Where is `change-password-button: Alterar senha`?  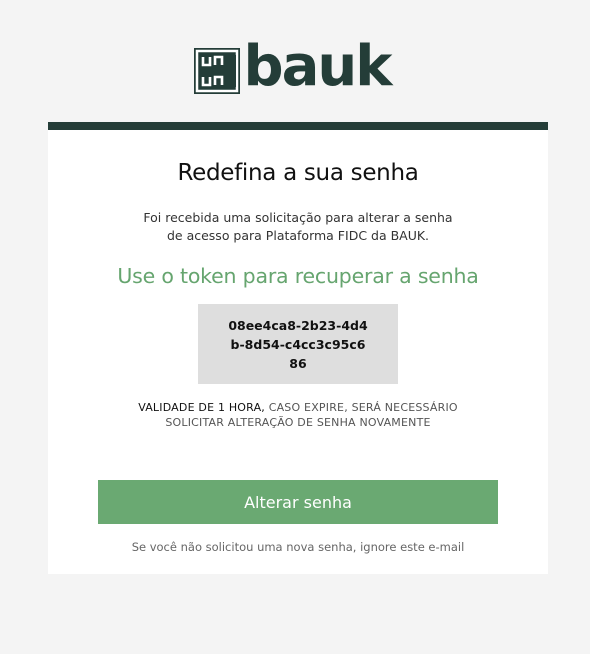 change-password-button: Alterar senha is located at coordinates (298, 502).